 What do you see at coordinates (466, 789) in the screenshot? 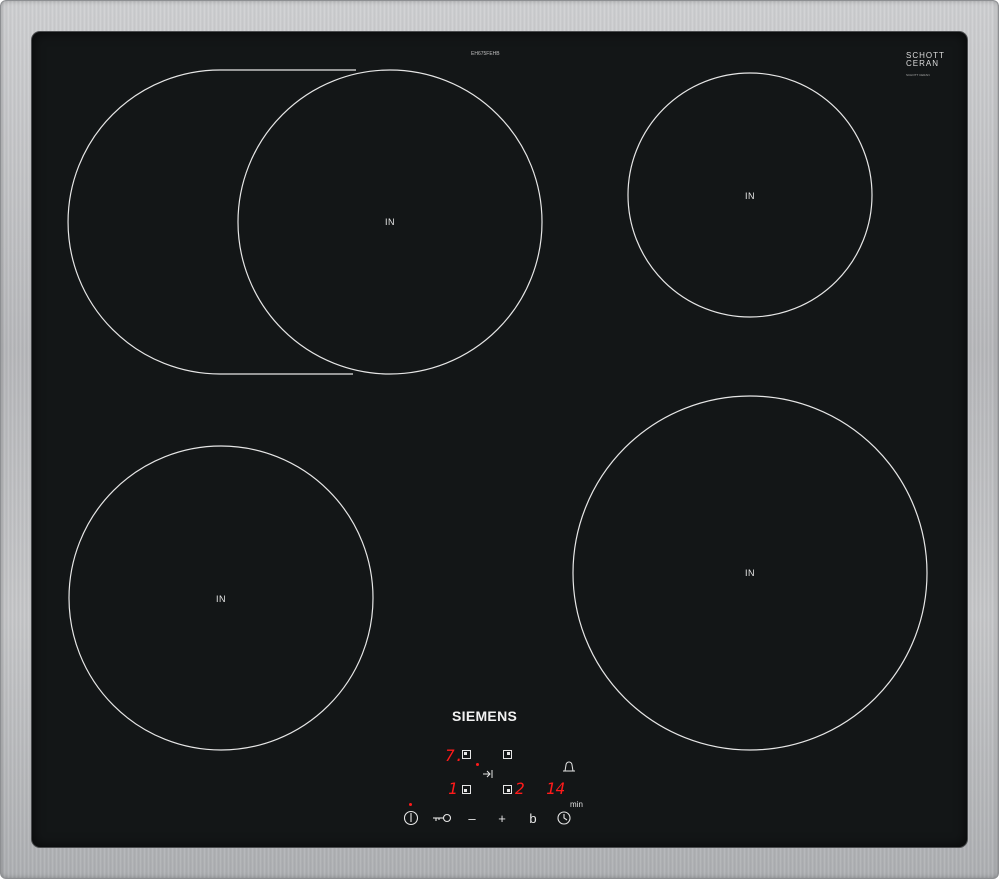
I see `zone-select-front-left` at bounding box center [466, 789].